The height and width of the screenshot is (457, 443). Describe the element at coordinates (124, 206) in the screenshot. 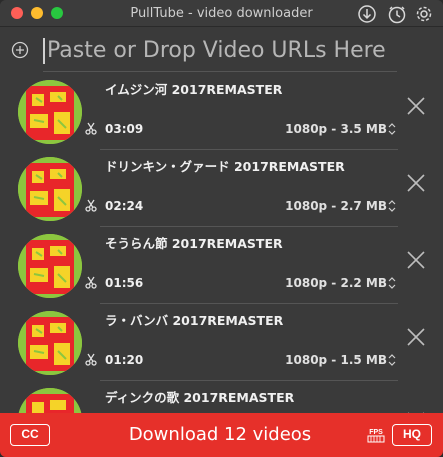

I see `video-duration: 02:24` at that location.